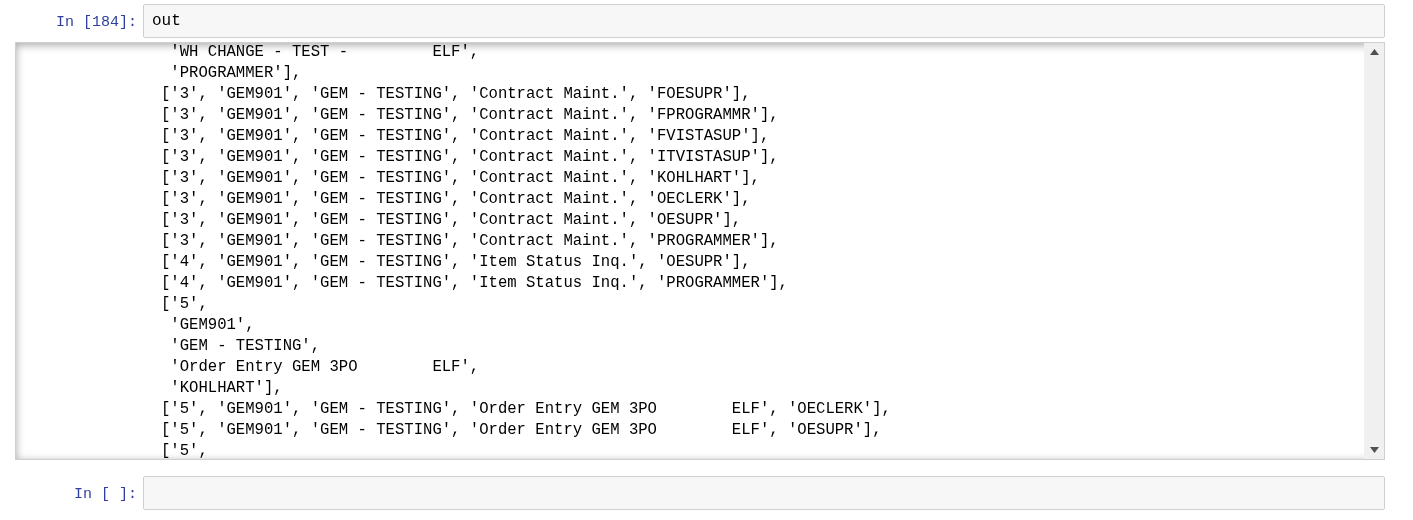 Image resolution: width=1413 pixels, height=520 pixels. Describe the element at coordinates (764, 21) in the screenshot. I see `code-input-field: out` at that location.